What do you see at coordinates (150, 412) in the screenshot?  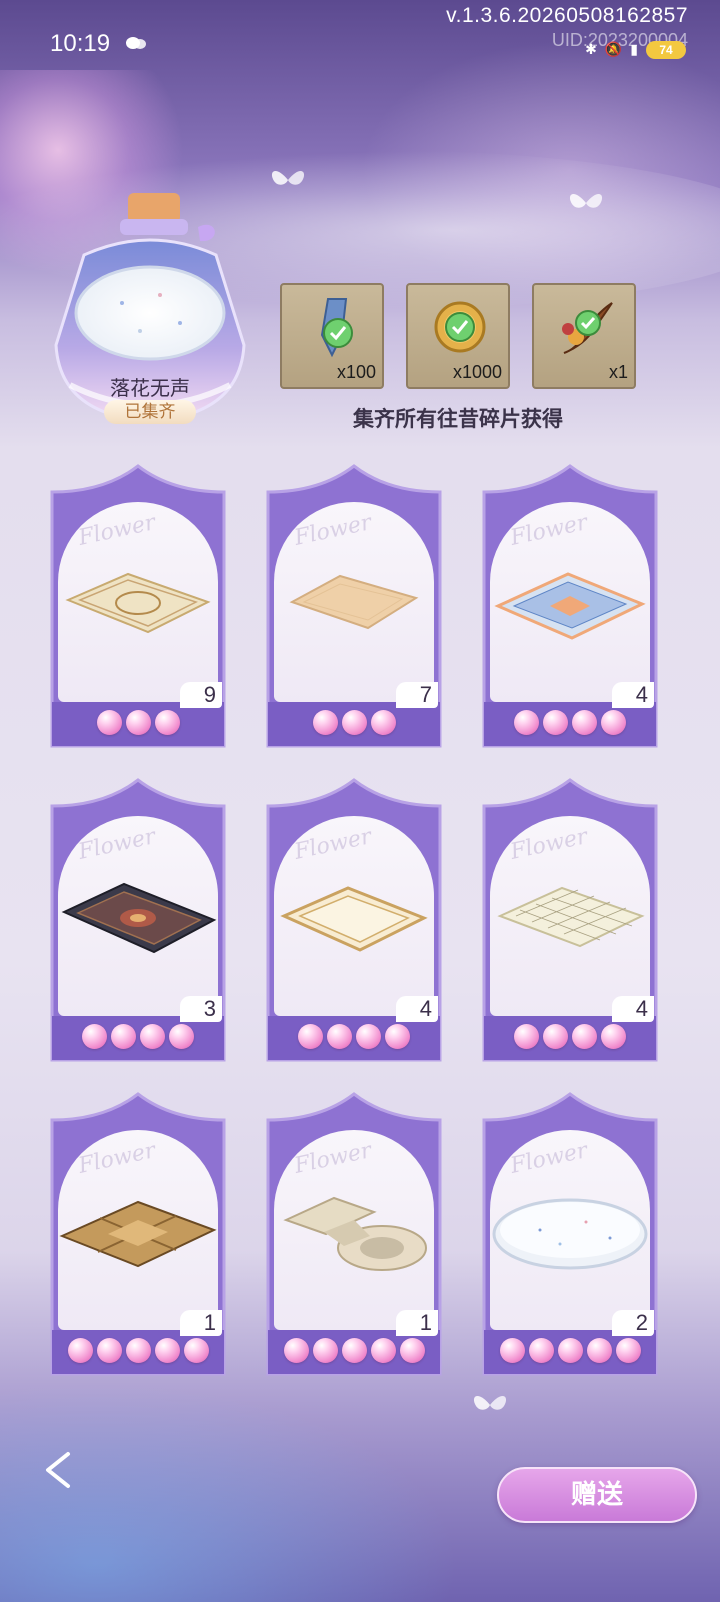 I see `collection-status-badge: 已集齐` at bounding box center [150, 412].